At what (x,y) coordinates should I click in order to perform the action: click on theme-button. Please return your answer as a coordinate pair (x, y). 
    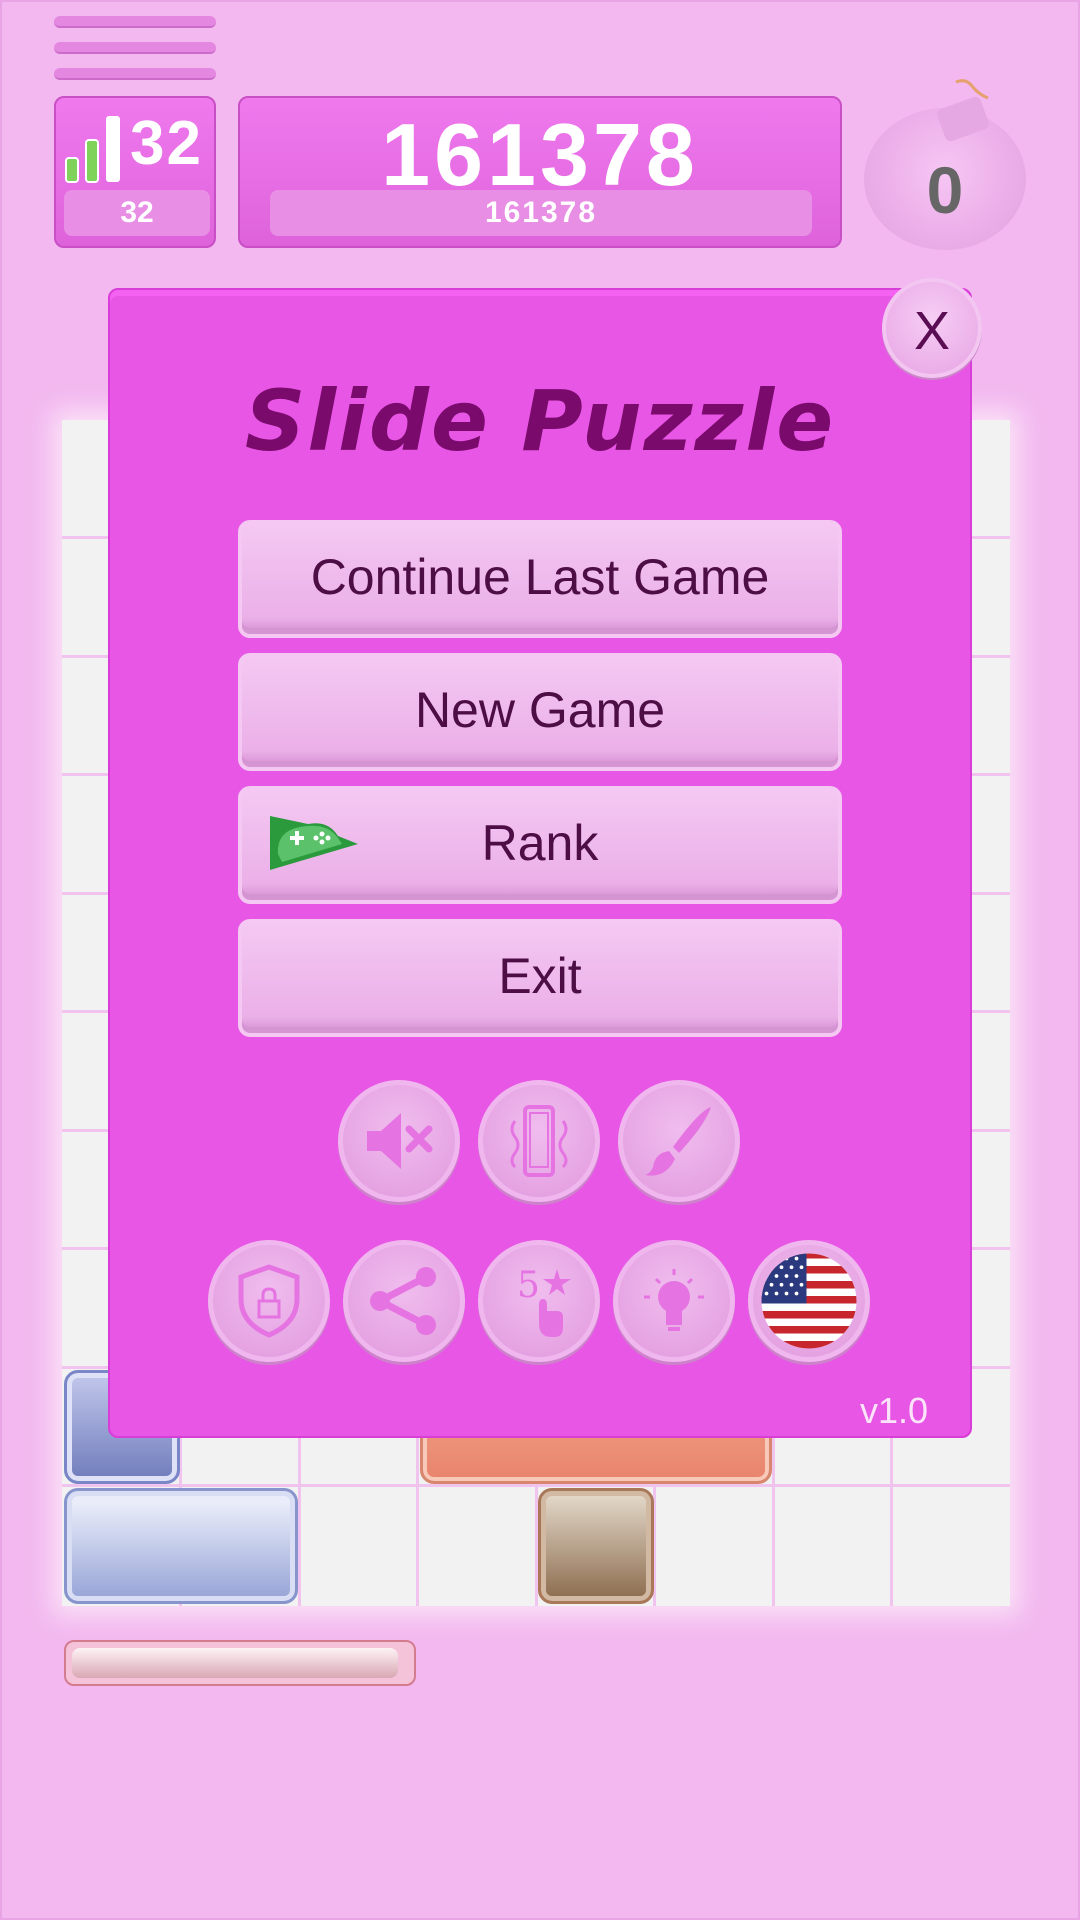
    Looking at the image, I should click on (679, 1141).